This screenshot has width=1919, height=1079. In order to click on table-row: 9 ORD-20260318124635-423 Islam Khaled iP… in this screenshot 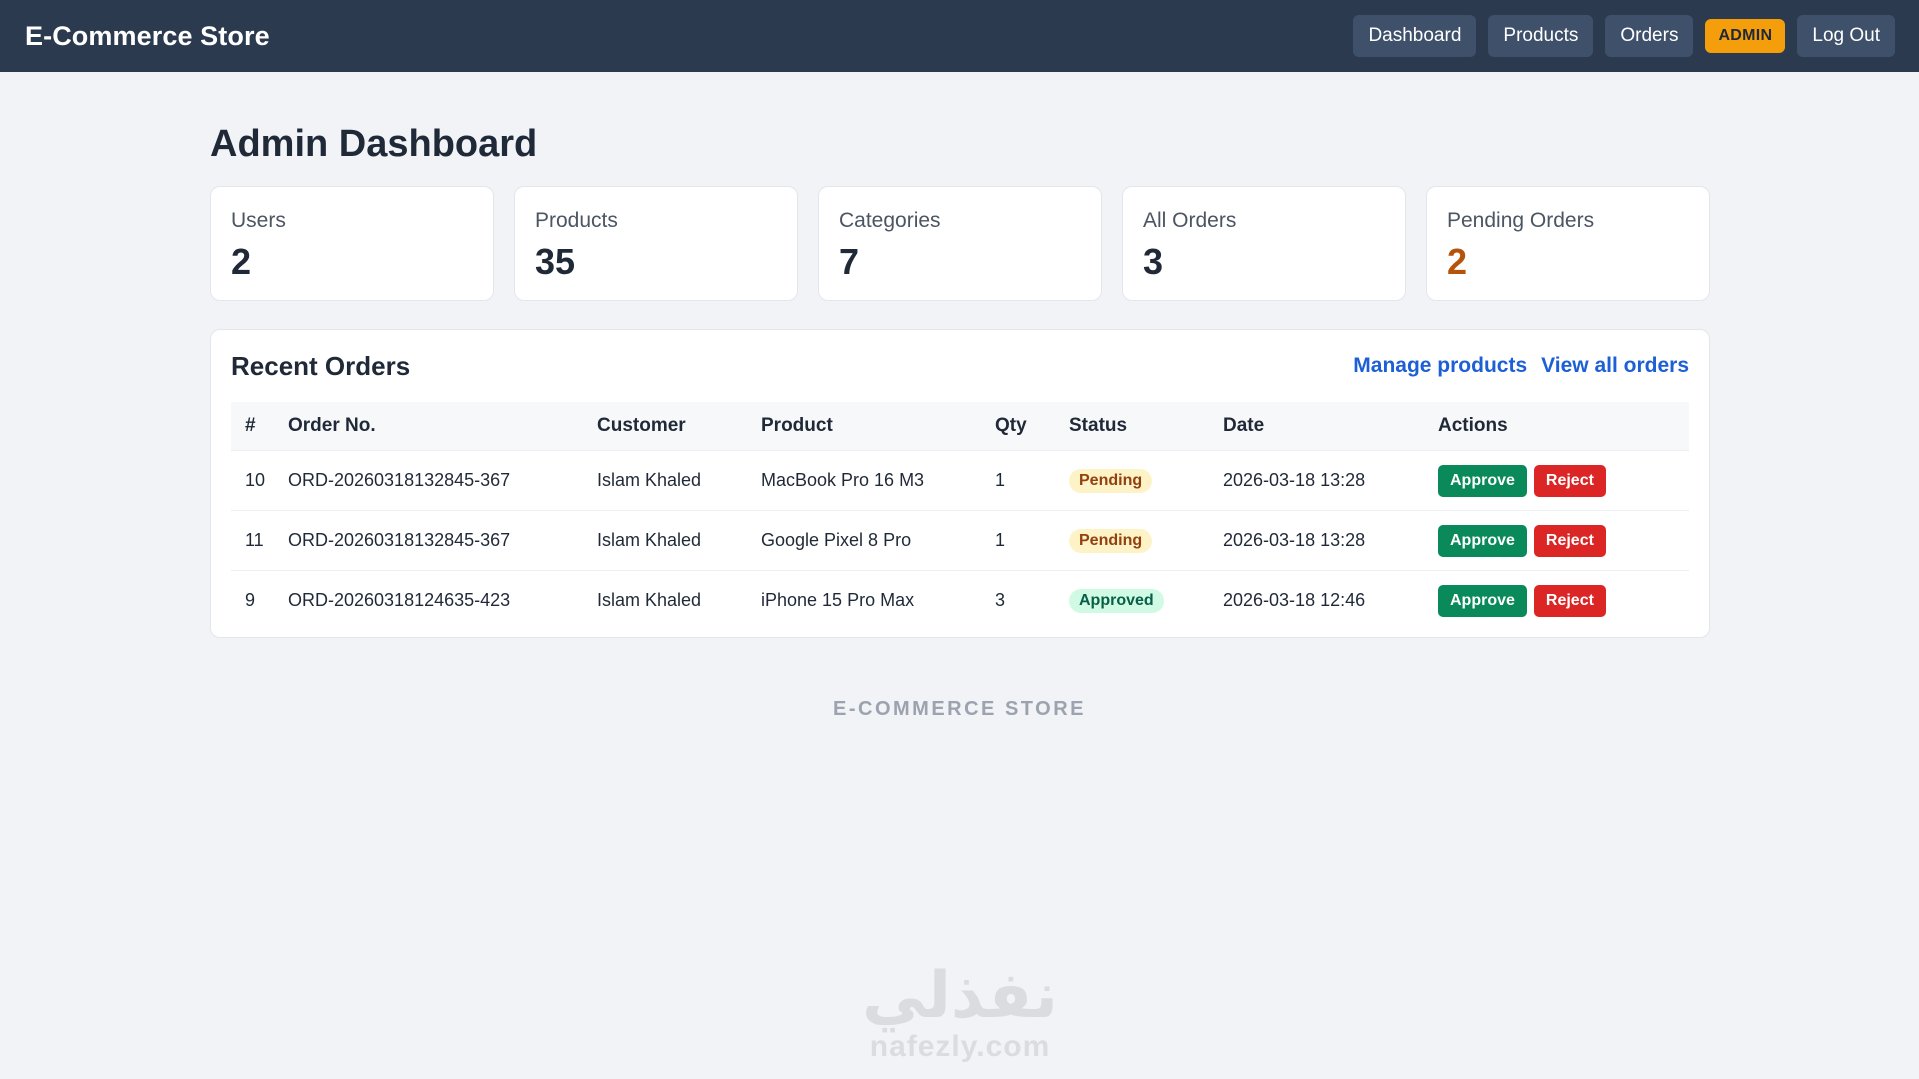, I will do `click(960, 600)`.